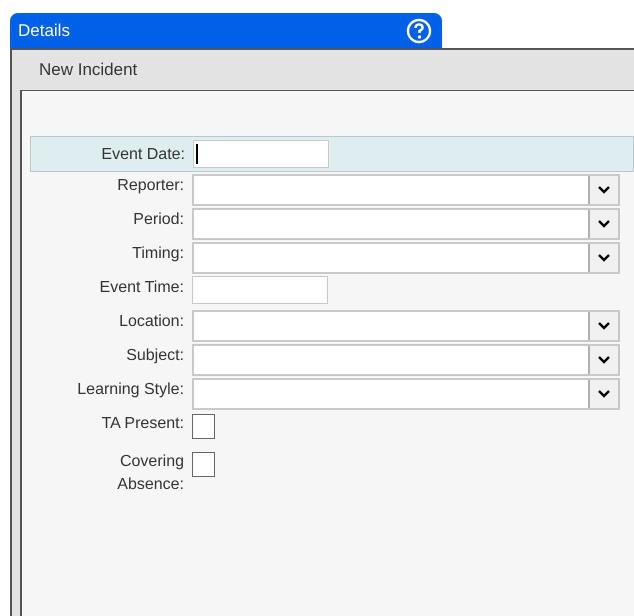 The height and width of the screenshot is (616, 634). I want to click on field-label: Event Date:, so click(143, 154).